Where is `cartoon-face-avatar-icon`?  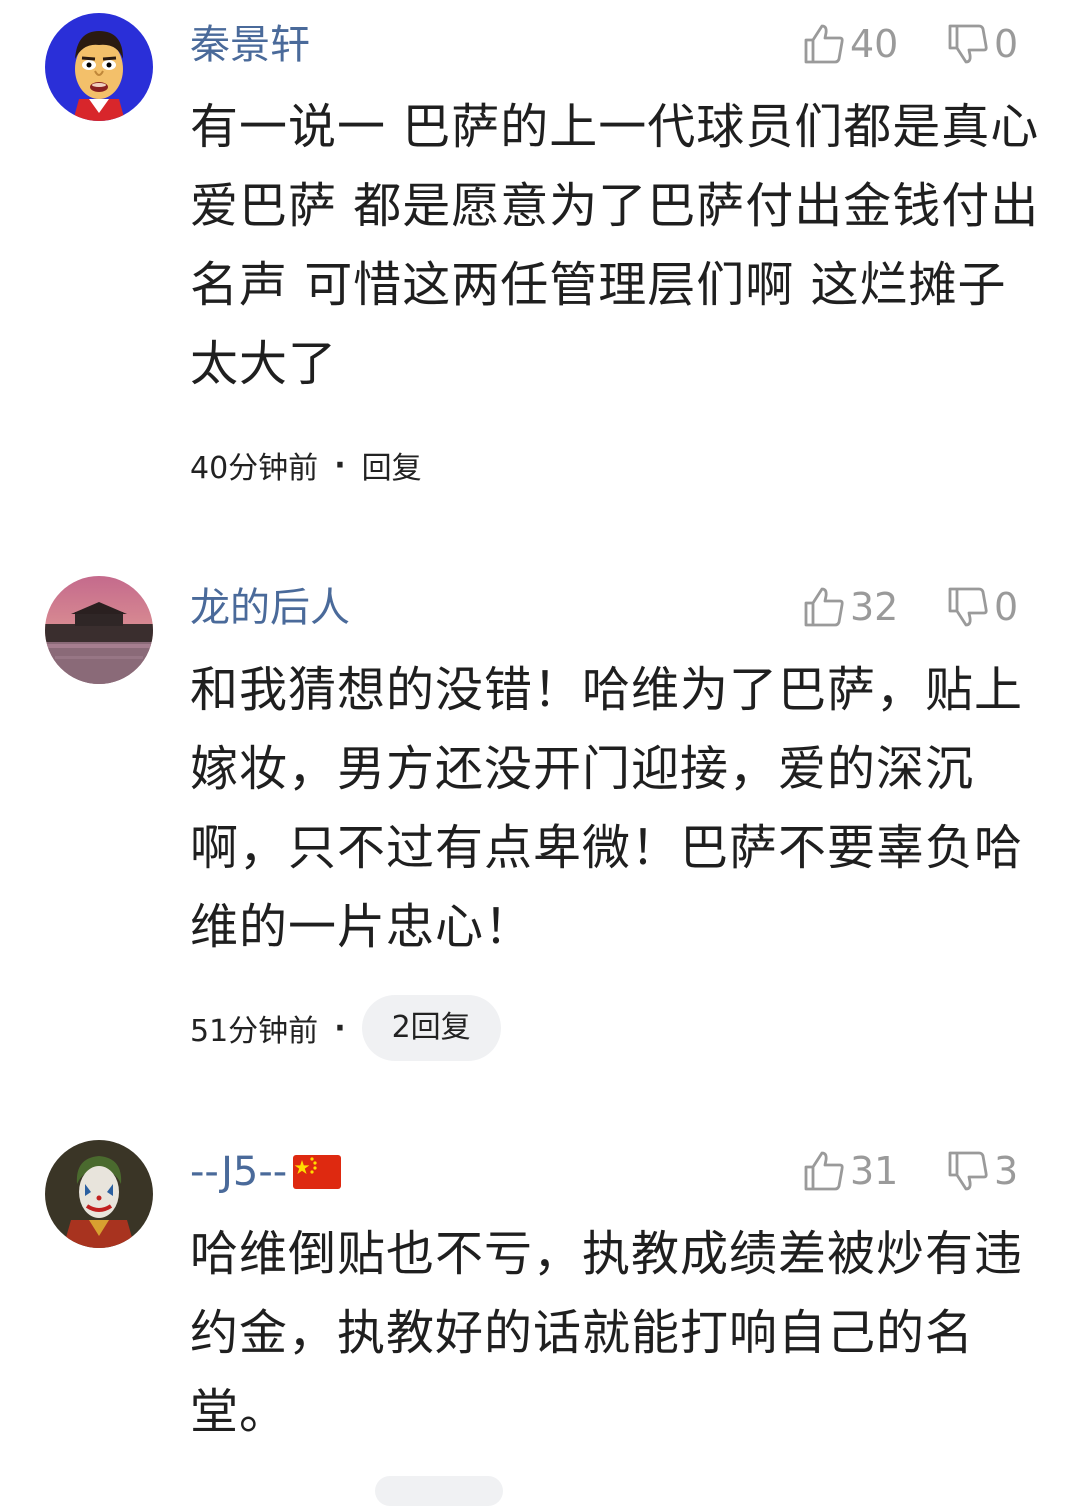 cartoon-face-avatar-icon is located at coordinates (99, 67).